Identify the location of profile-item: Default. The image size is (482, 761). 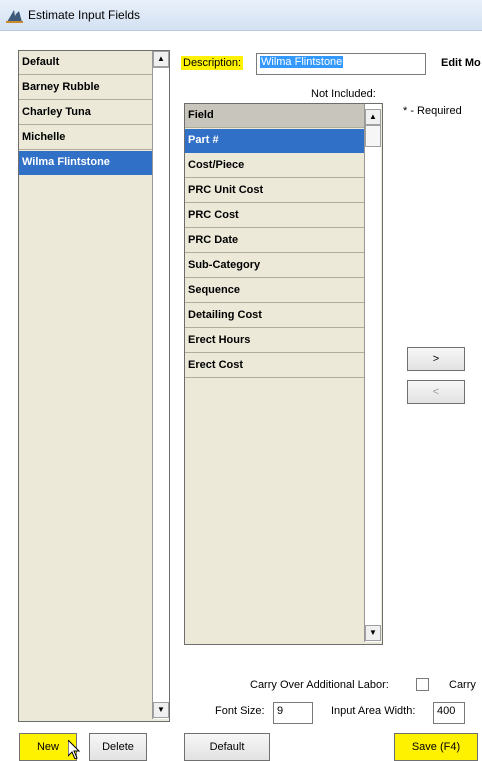
(85, 63).